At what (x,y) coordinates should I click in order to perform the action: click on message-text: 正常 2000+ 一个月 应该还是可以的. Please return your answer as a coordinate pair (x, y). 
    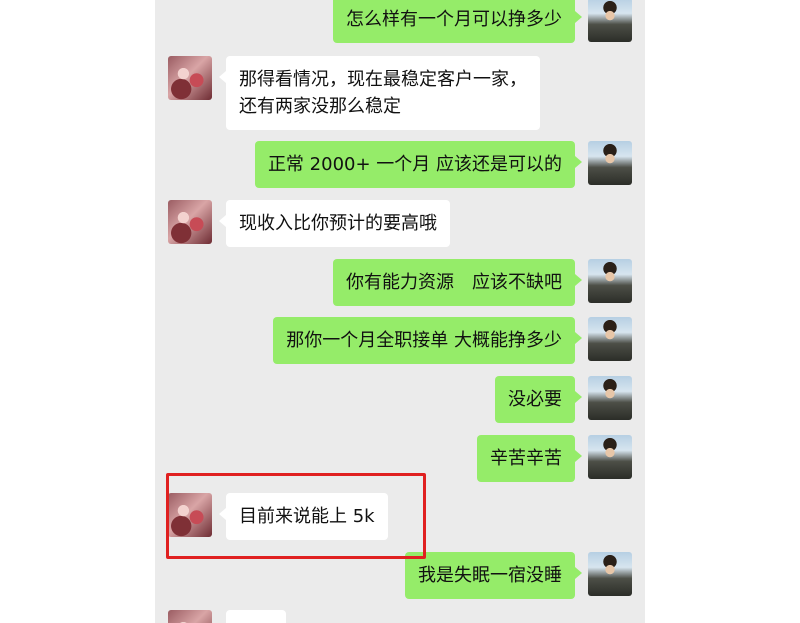
    Looking at the image, I should click on (414, 164).